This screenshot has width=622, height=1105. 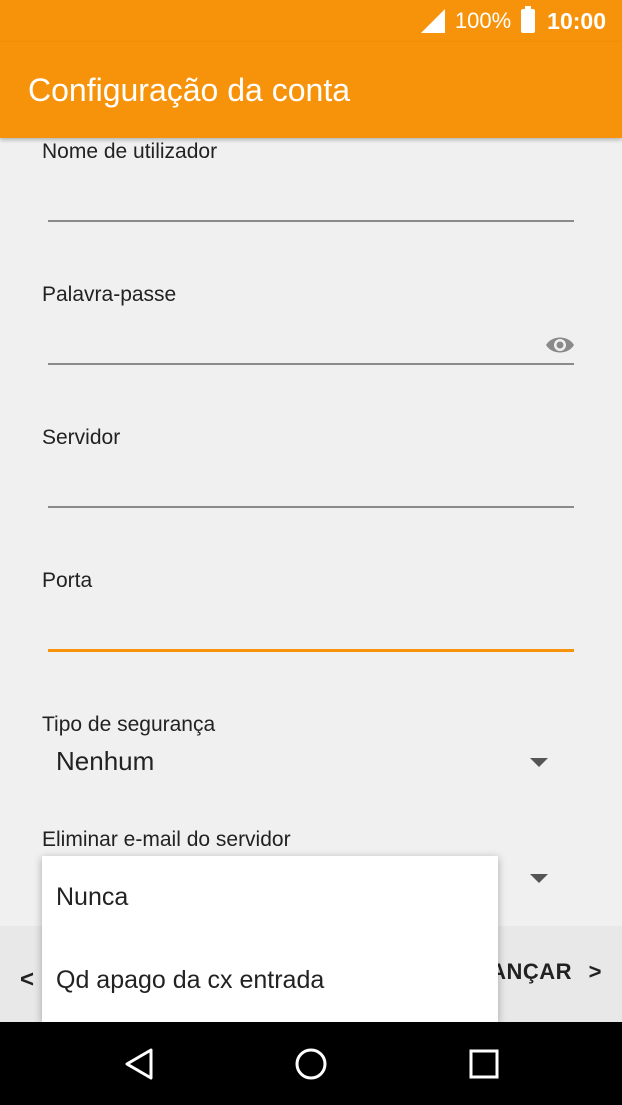 I want to click on system-navigation-bar, so click(x=311, y=1063).